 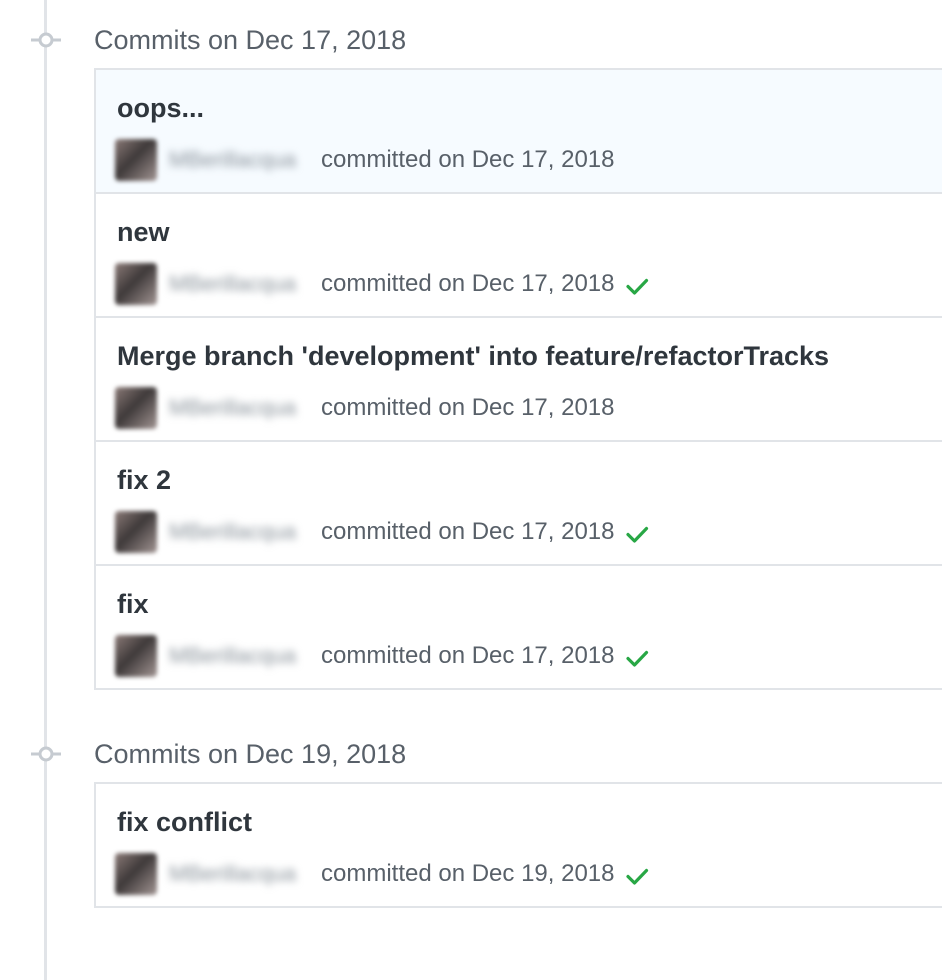 What do you see at coordinates (143, 232) in the screenshot?
I see `commit-message-link: new` at bounding box center [143, 232].